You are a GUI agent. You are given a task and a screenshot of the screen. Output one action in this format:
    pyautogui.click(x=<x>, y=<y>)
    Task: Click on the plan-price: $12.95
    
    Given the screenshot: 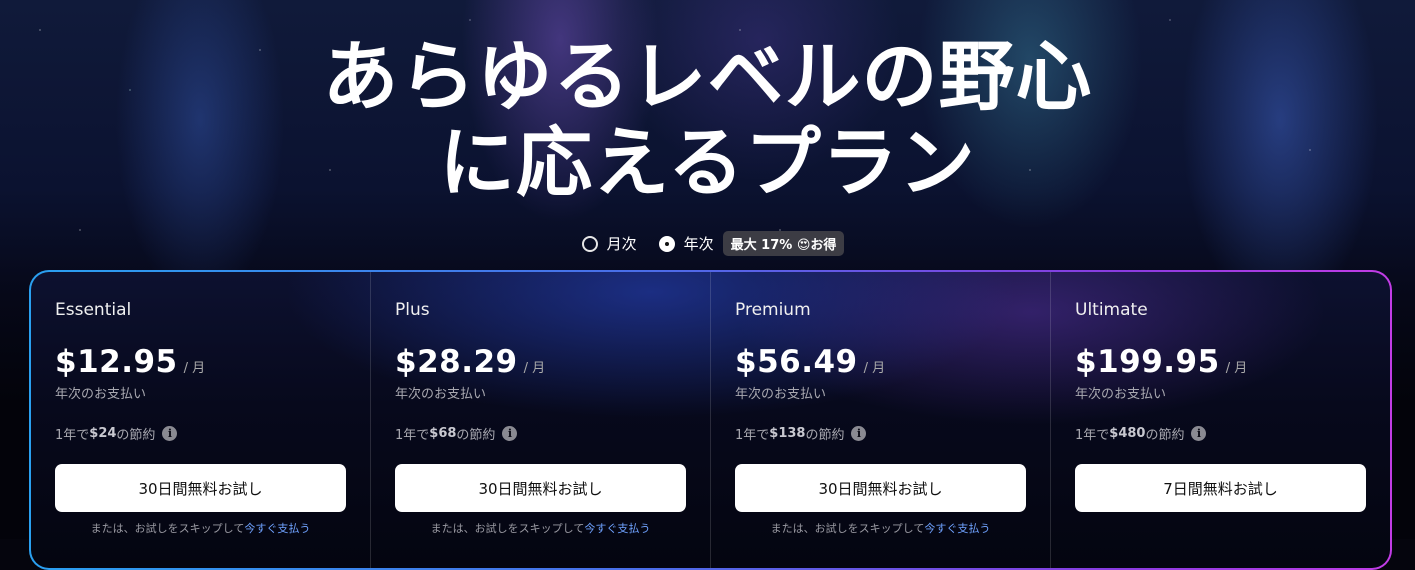 What is the action you would take?
    pyautogui.click(x=116, y=362)
    